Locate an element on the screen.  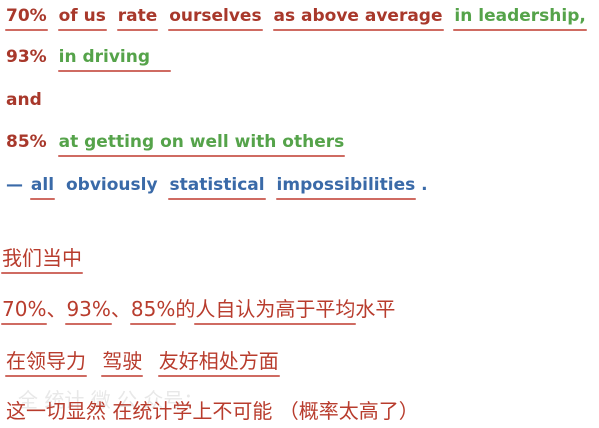
zh-above-average: 高于平均 is located at coordinates (315, 311).